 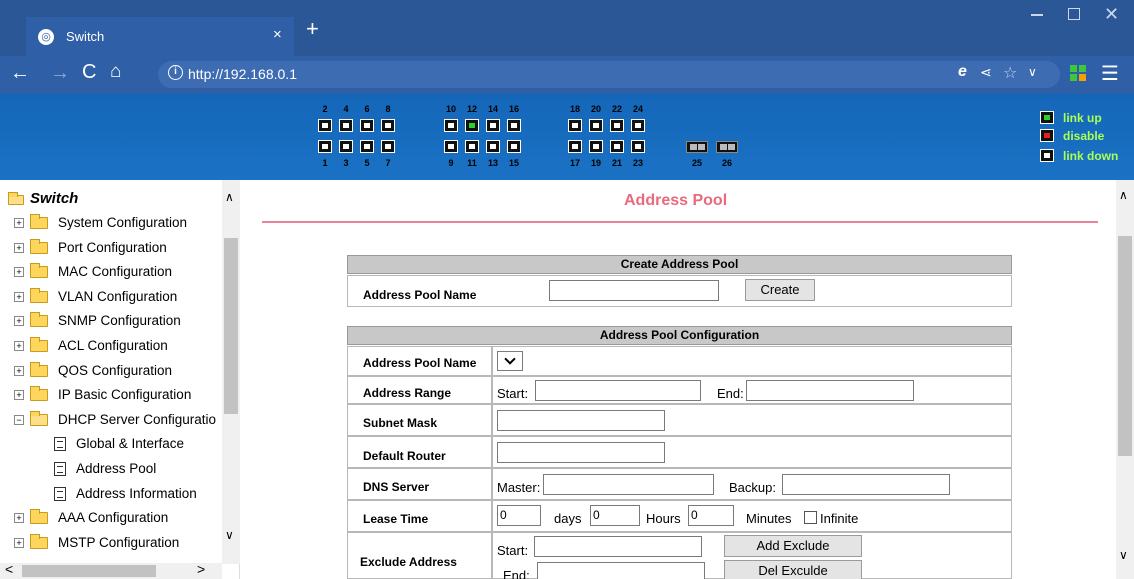 I want to click on port-number-label: 7, so click(x=388, y=163).